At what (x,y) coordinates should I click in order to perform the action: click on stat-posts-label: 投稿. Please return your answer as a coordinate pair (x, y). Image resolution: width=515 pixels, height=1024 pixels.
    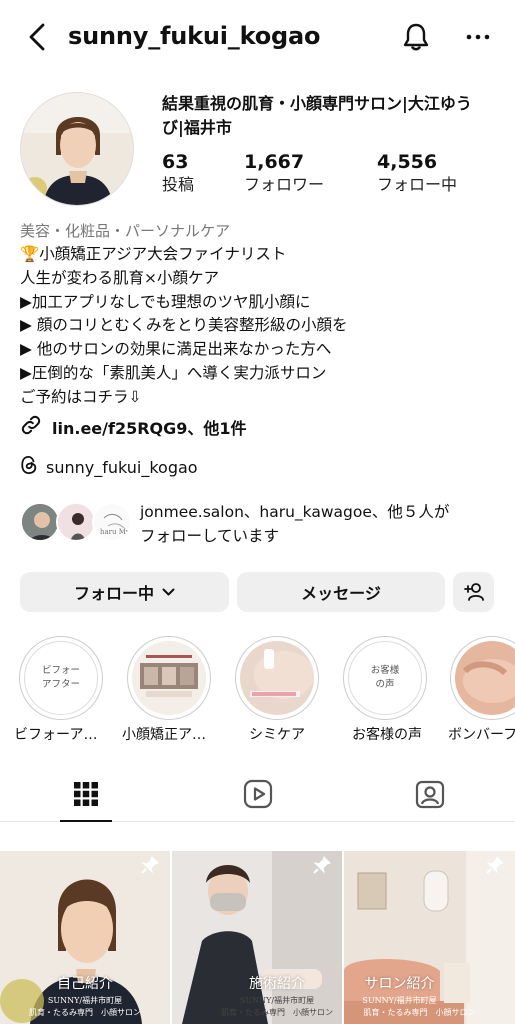
    Looking at the image, I should click on (178, 184).